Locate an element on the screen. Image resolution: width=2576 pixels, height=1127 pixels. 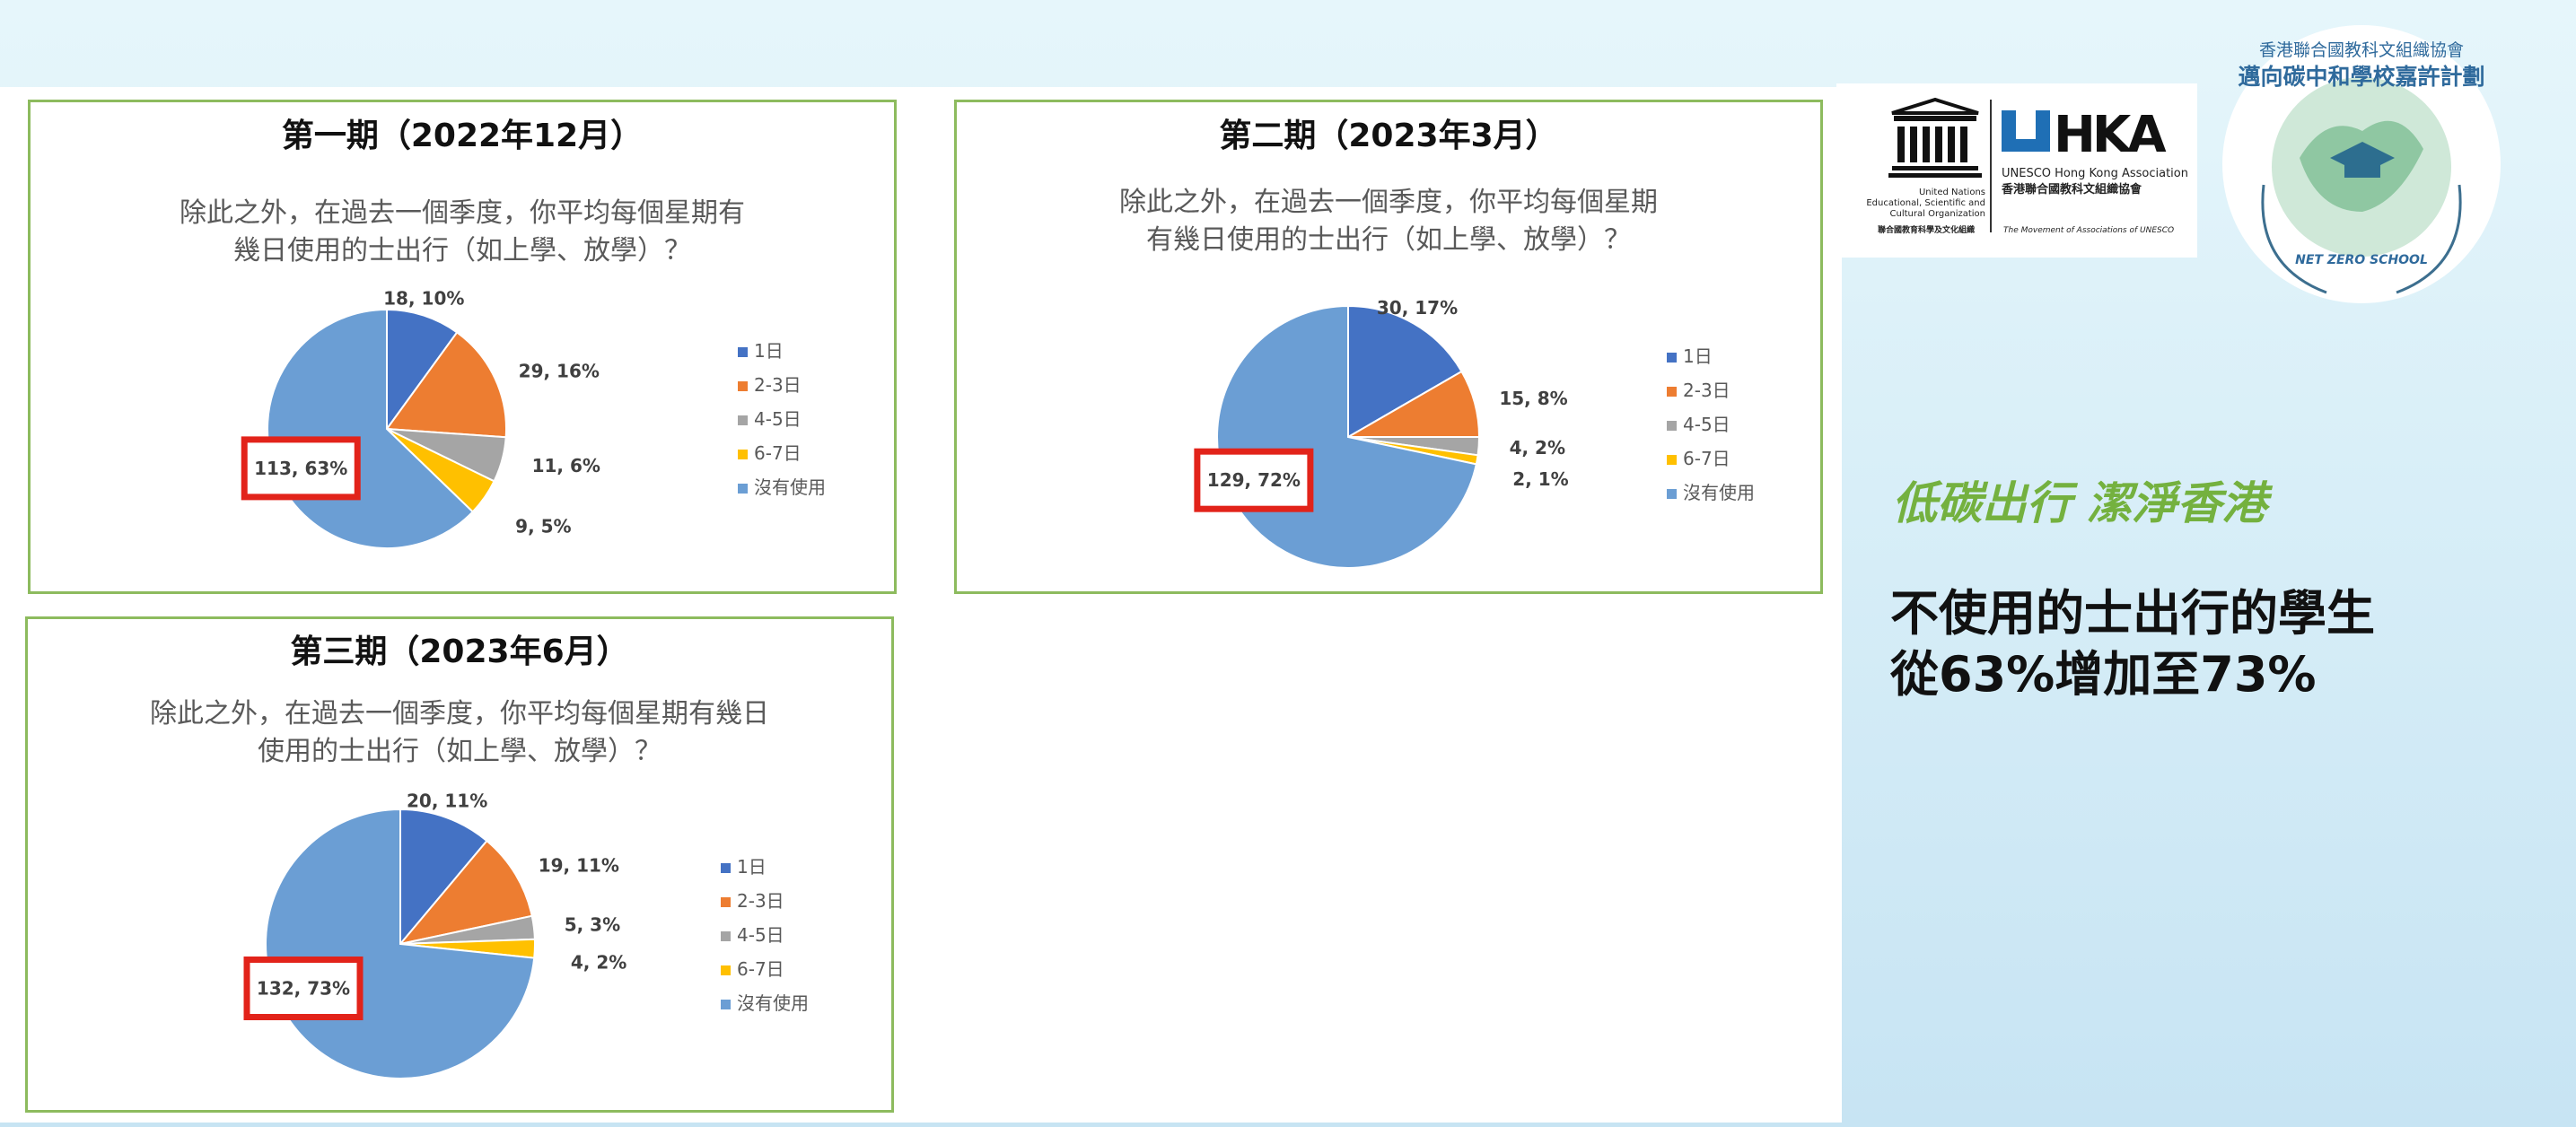
net-zero-school-seal: 香港聯合國教科文組織協會 邁向碳中和學校嘉許計劃 NET ZERO SCHOOL is located at coordinates (2361, 164).